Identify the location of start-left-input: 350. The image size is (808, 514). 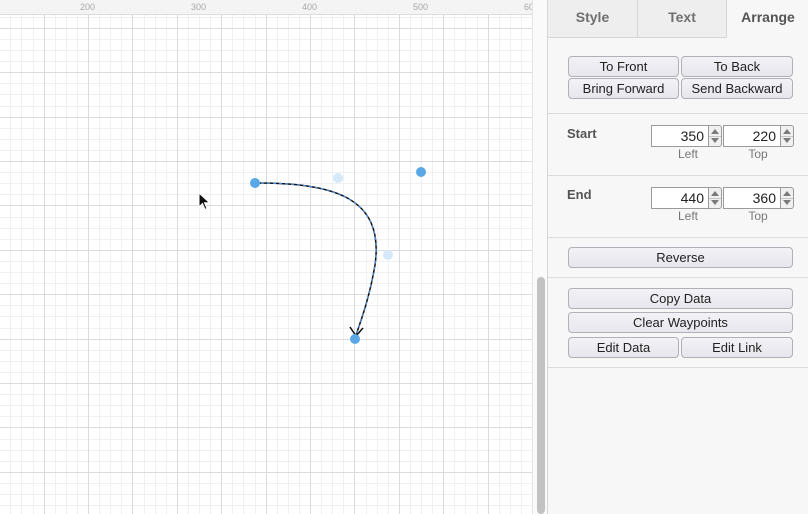
(679, 136).